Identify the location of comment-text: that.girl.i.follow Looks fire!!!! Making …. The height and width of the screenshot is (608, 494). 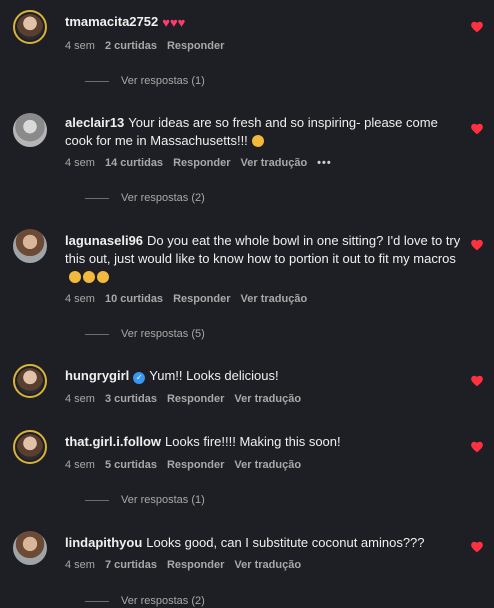
(265, 442).